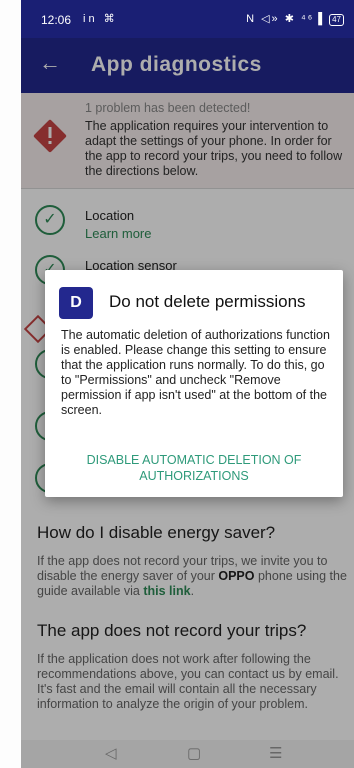  I want to click on system-icons: N ◁» ✱ ⁴⁶▐ 47, so click(295, 19).